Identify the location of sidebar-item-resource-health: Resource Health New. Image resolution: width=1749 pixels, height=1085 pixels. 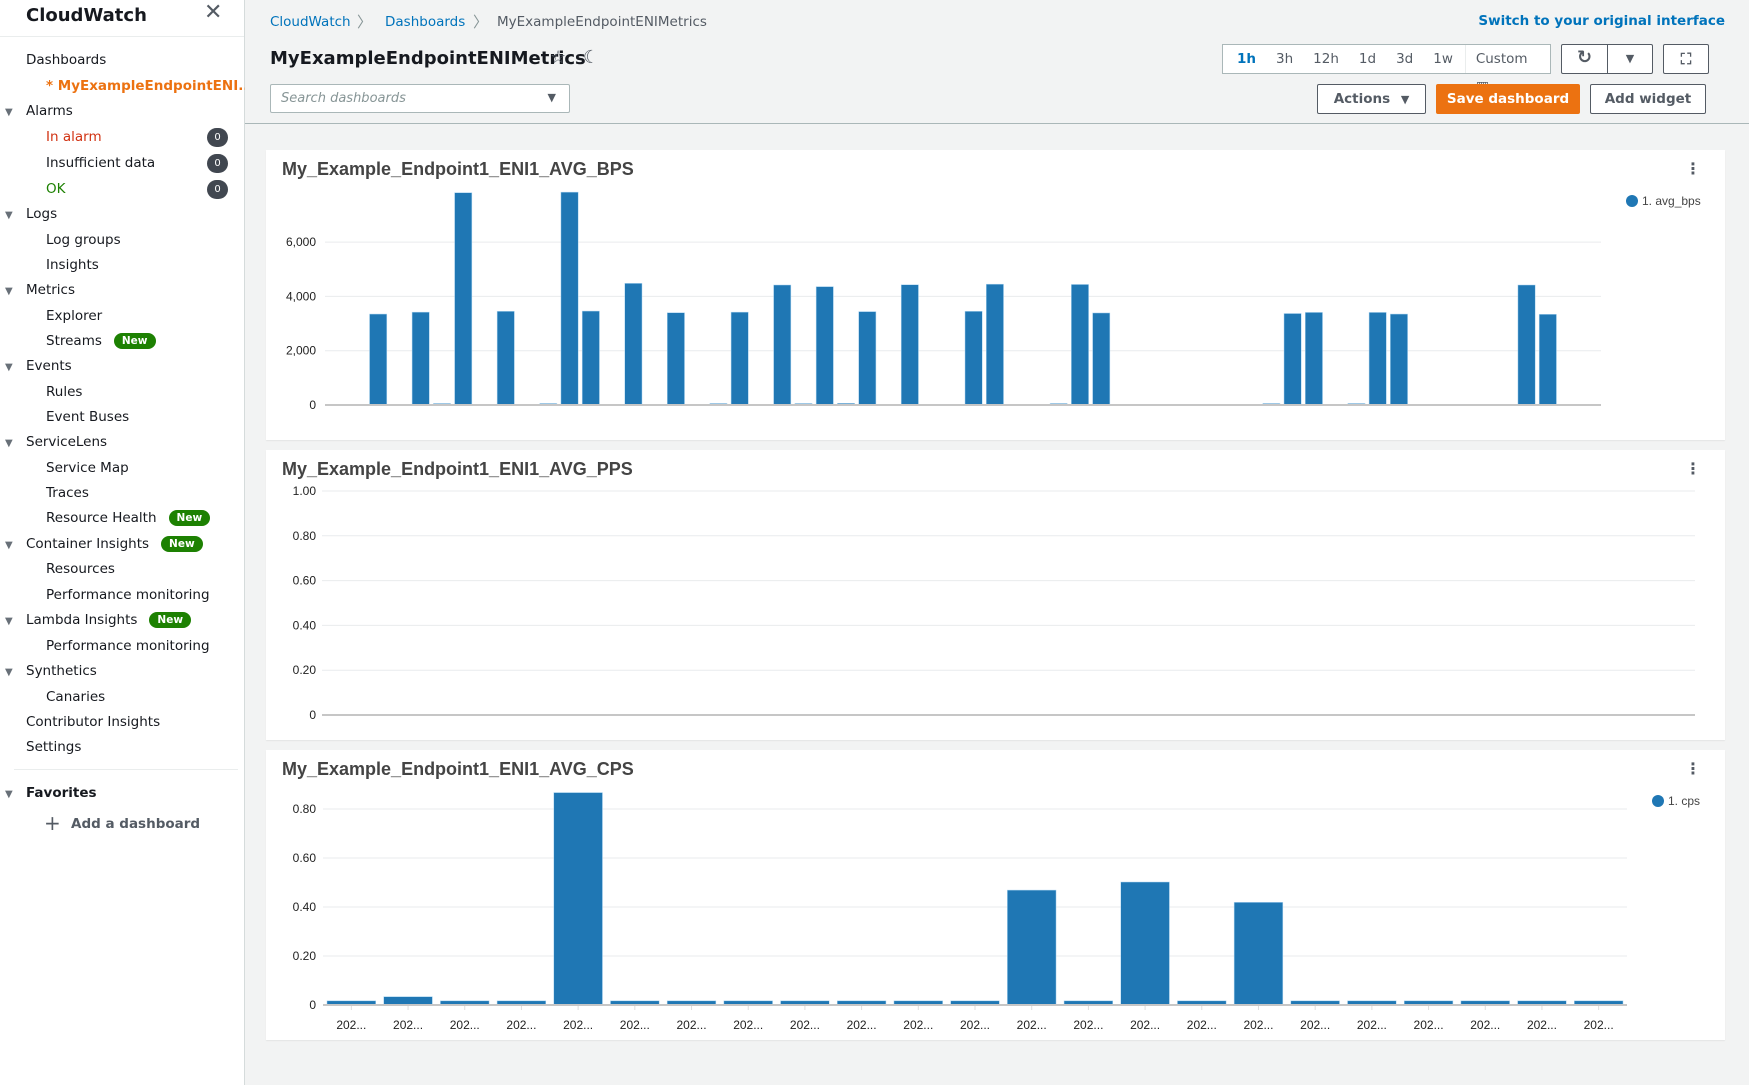
(128, 518).